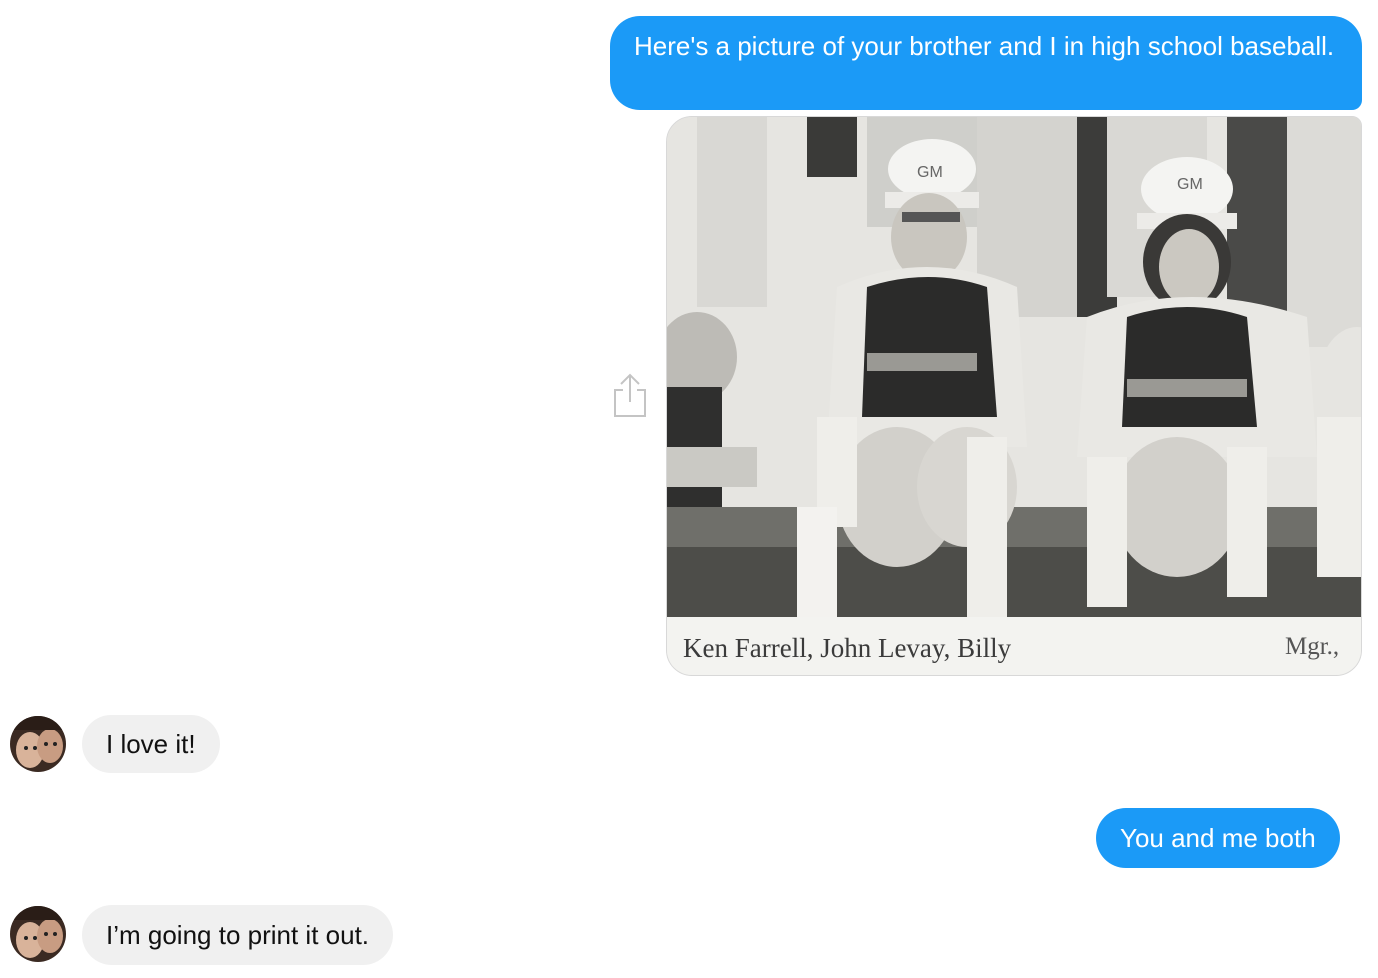  I want to click on message-text: You and me both, so click(1218, 838).